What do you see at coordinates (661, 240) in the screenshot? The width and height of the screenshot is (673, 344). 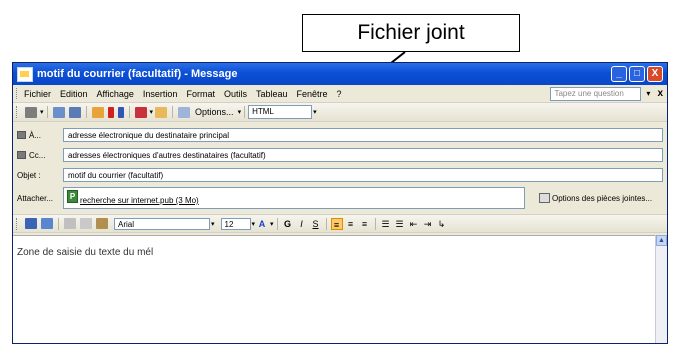 I see `scroll-up-icon: ▲` at bounding box center [661, 240].